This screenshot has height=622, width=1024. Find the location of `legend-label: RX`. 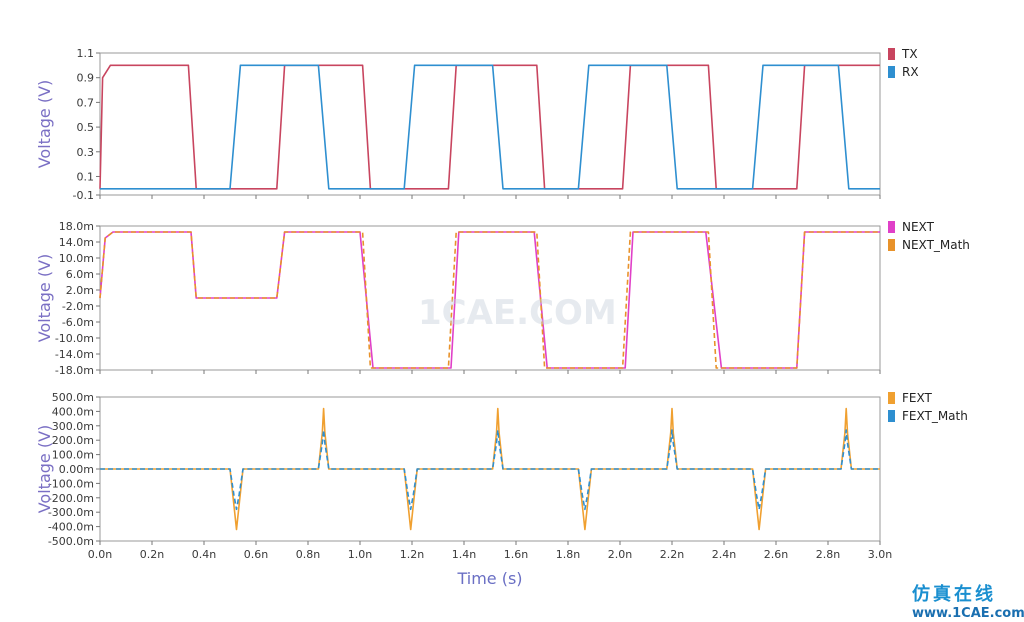

legend-label: RX is located at coordinates (910, 72).